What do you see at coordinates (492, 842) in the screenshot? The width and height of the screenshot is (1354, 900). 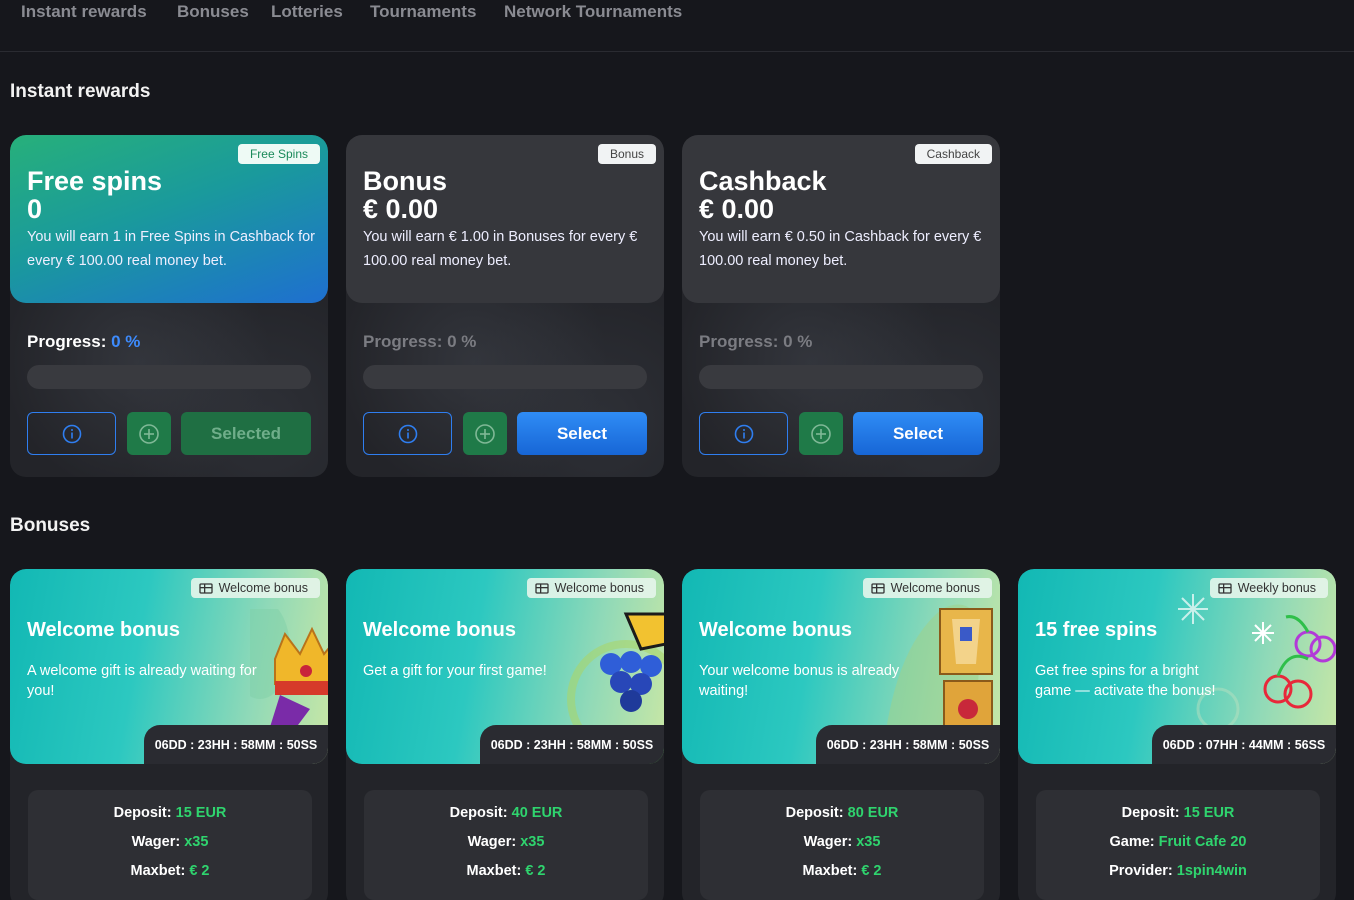 I see `term-label: Wager:` at bounding box center [492, 842].